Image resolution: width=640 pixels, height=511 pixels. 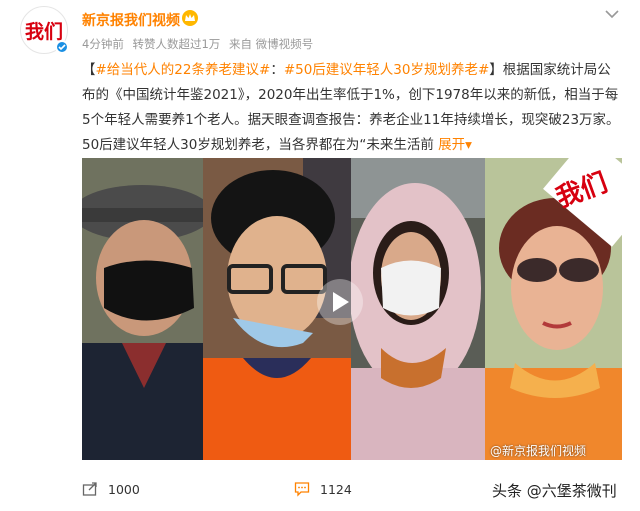 I want to click on expand-link: 展开, so click(x=451, y=145).